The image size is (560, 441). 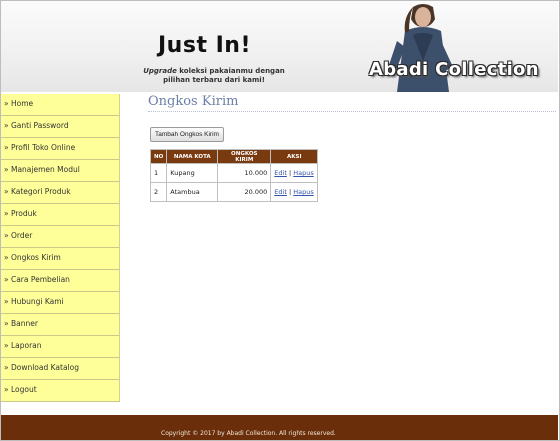 What do you see at coordinates (244, 192) in the screenshot?
I see `cell-ongkos-kirim: 20.000` at bounding box center [244, 192].